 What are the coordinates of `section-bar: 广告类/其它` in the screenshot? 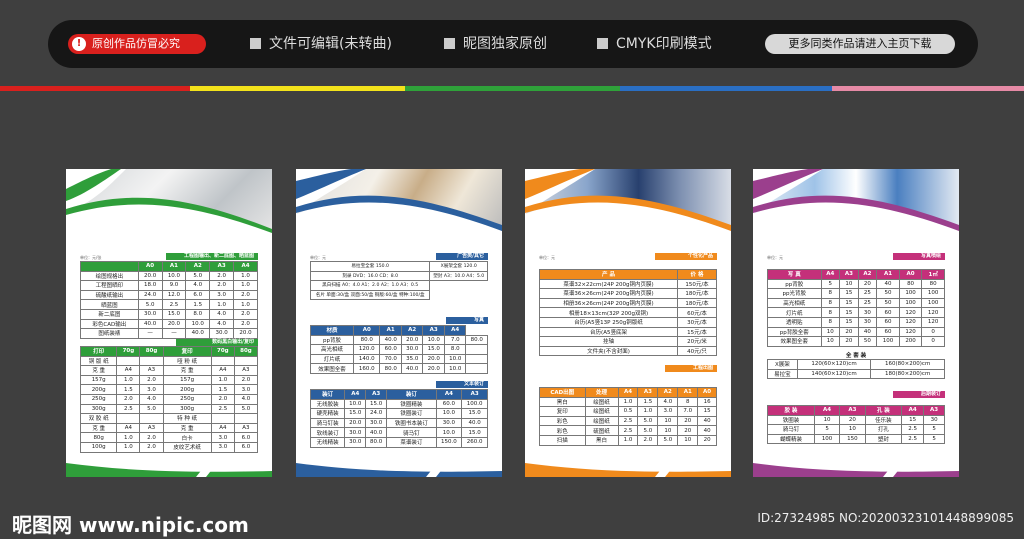 It's located at (462, 256).